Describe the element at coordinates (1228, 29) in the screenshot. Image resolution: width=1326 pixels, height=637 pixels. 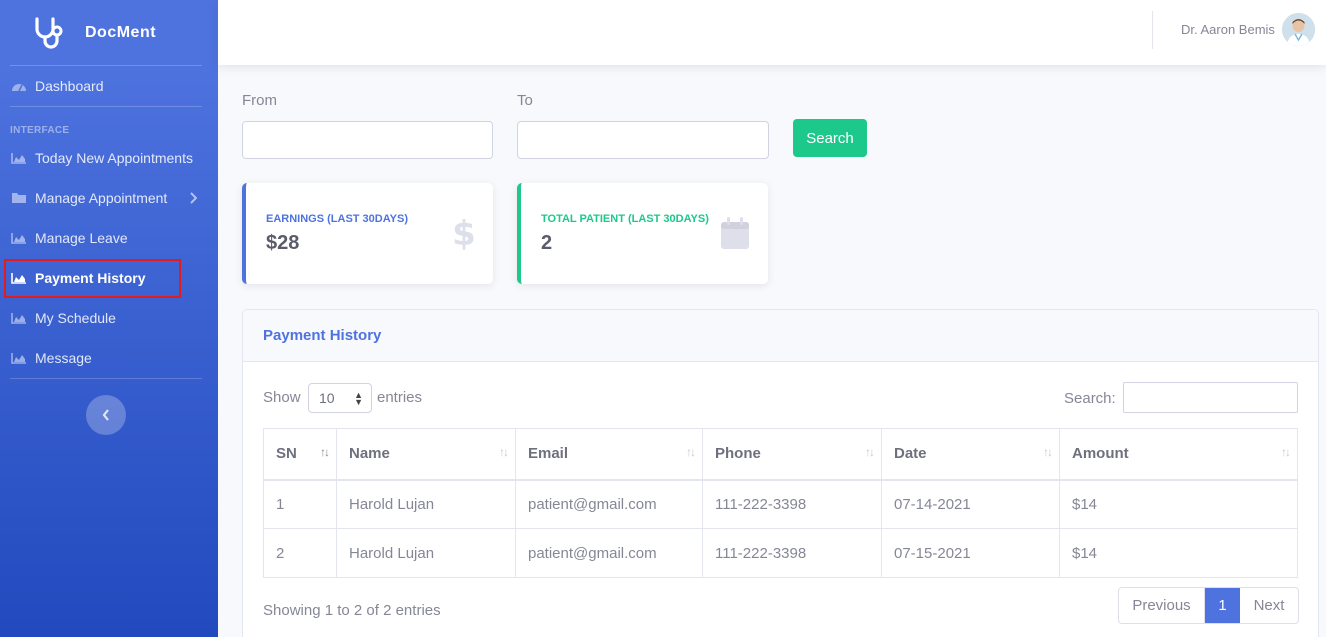
I see `user-name: Dr. Aaron Bemis` at that location.